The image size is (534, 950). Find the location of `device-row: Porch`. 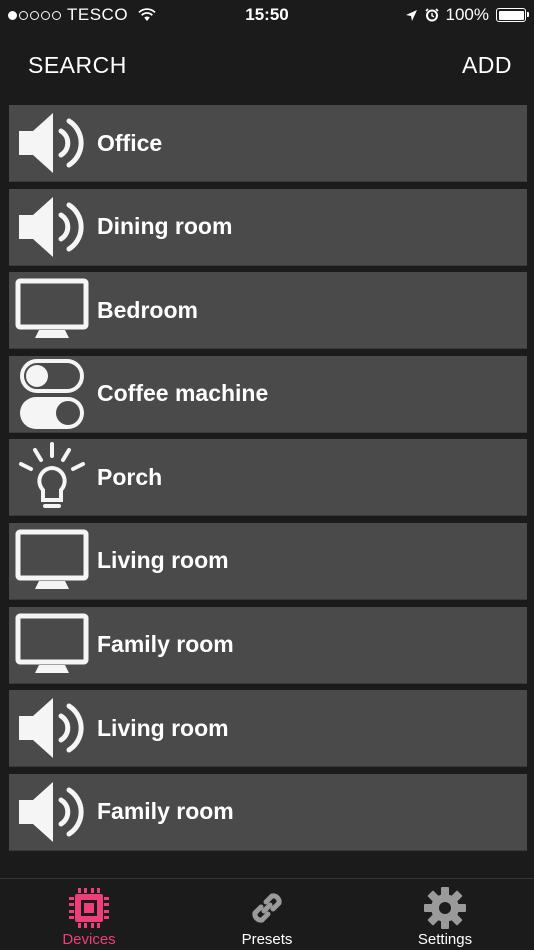

device-row: Porch is located at coordinates (268, 478).